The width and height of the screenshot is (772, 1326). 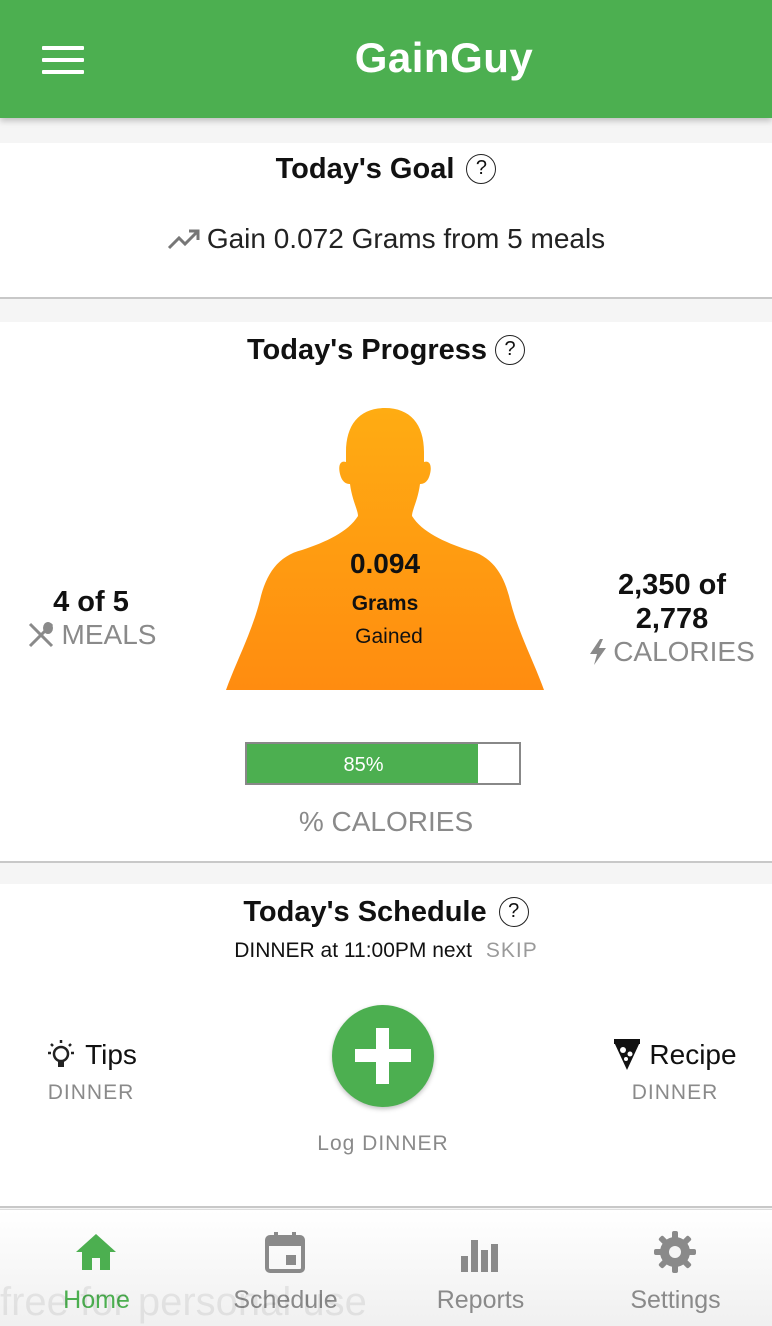 I want to click on recipe-label: Recipe, so click(x=693, y=1054).